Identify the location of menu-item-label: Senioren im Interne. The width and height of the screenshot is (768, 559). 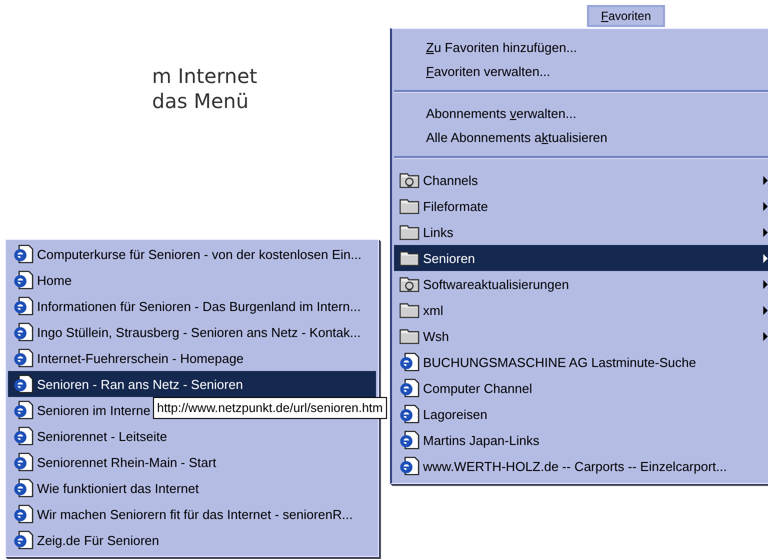
(93, 410).